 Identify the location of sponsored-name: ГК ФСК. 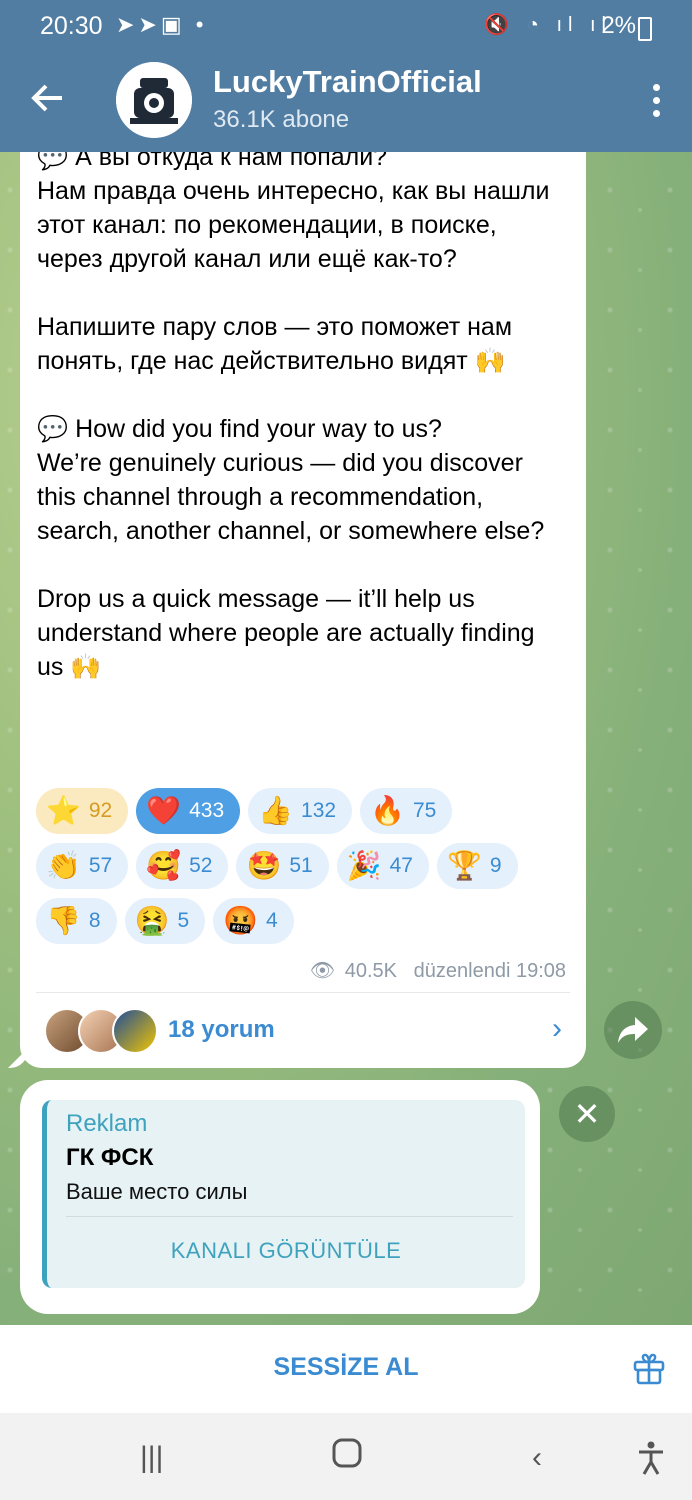
(110, 1157).